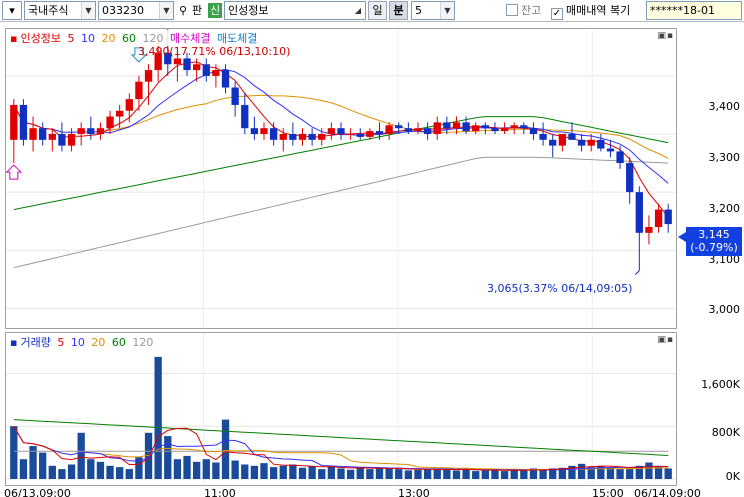  Describe the element at coordinates (557, 14) in the screenshot. I see `checkmark-icon: ✓` at that location.